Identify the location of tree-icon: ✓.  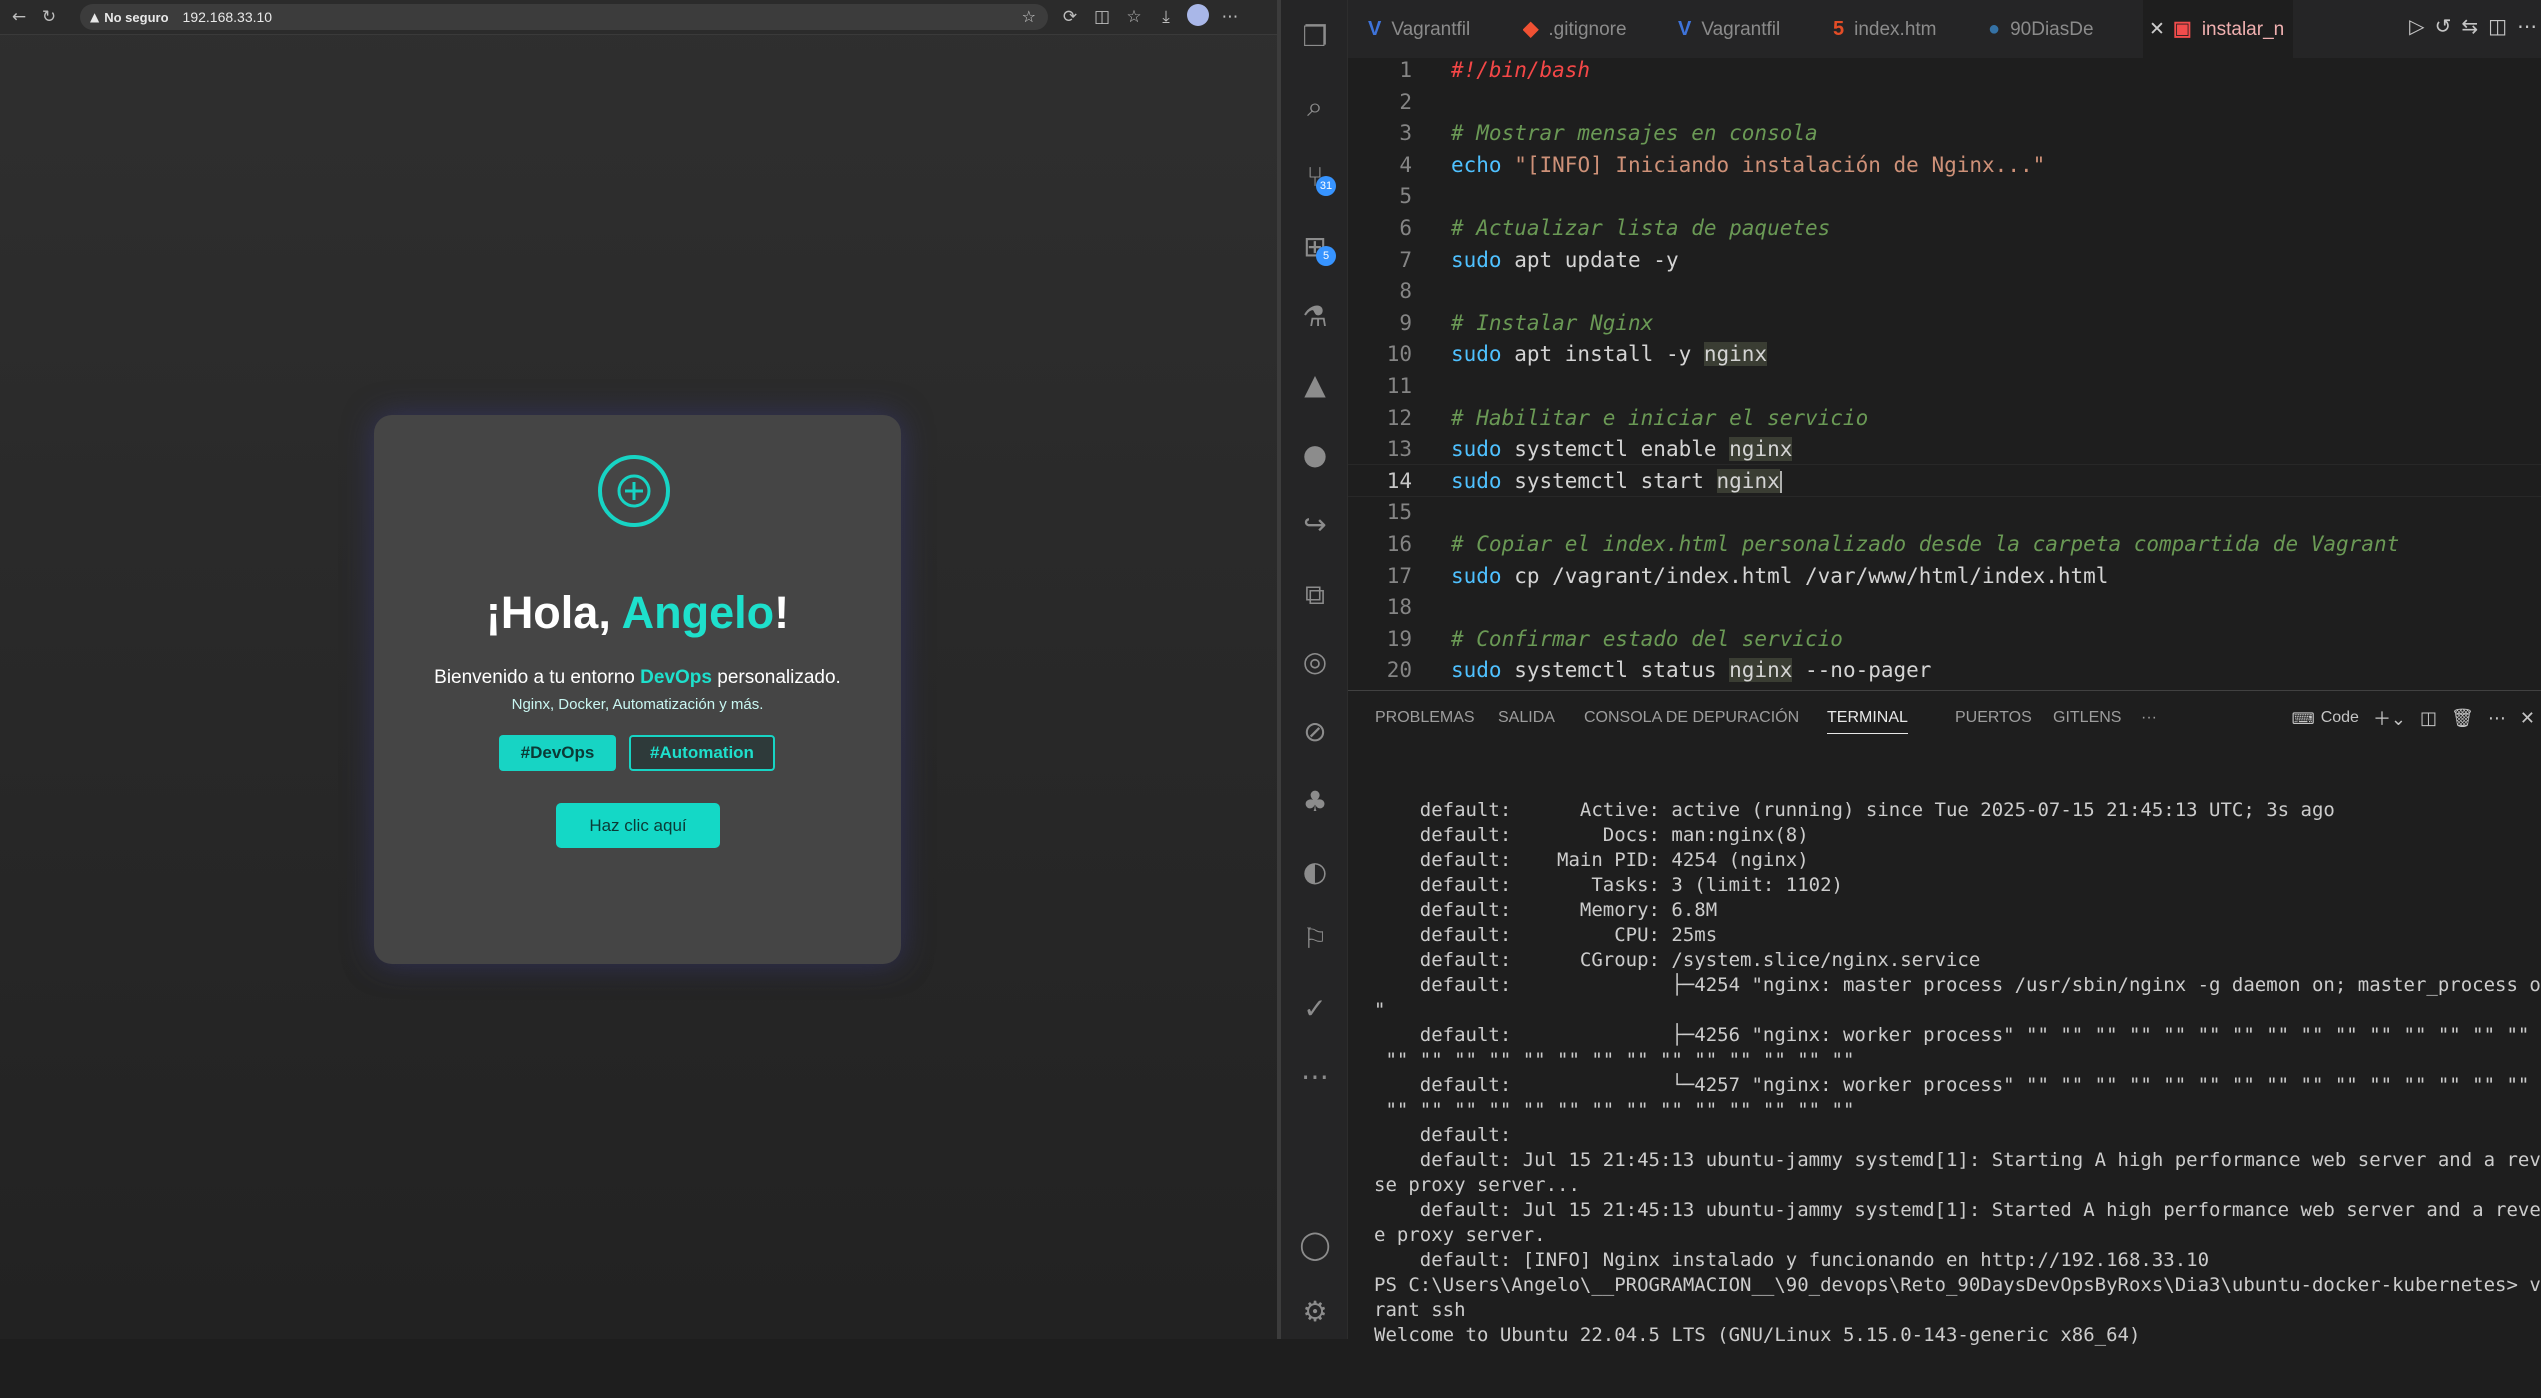
(1315, 1009).